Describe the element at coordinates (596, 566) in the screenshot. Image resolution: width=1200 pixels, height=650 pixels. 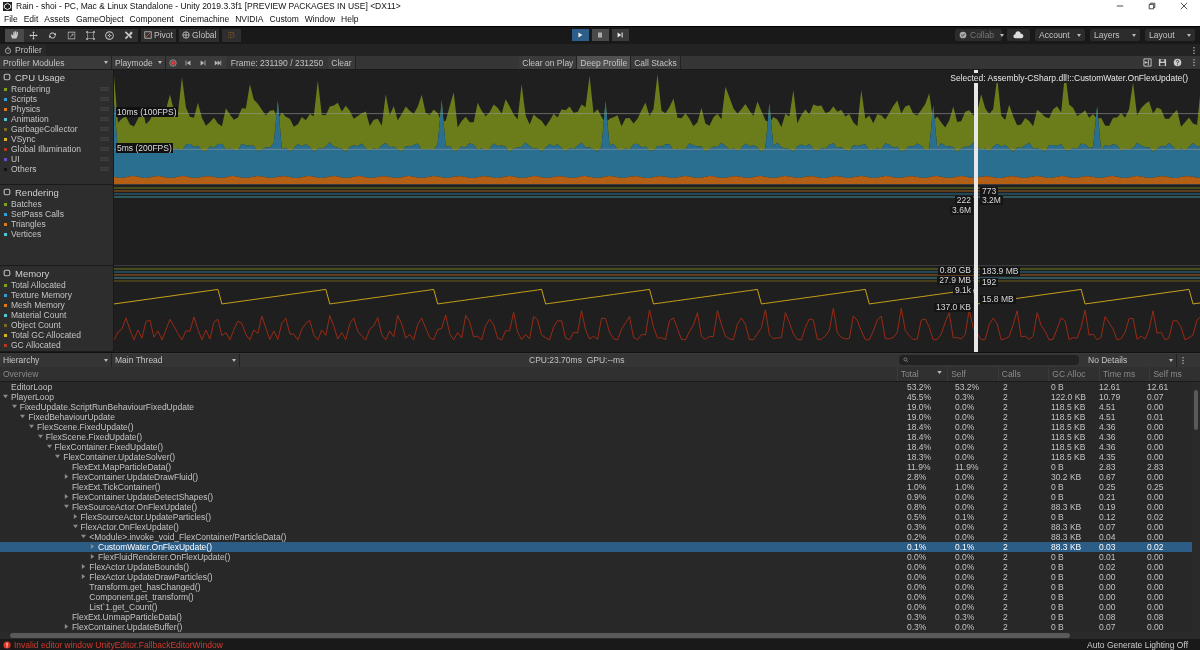
I see `profiler-row: FlexActor.UpdateBounds() 0.0% 0.0% 2 0 B 0.02 0.00` at that location.